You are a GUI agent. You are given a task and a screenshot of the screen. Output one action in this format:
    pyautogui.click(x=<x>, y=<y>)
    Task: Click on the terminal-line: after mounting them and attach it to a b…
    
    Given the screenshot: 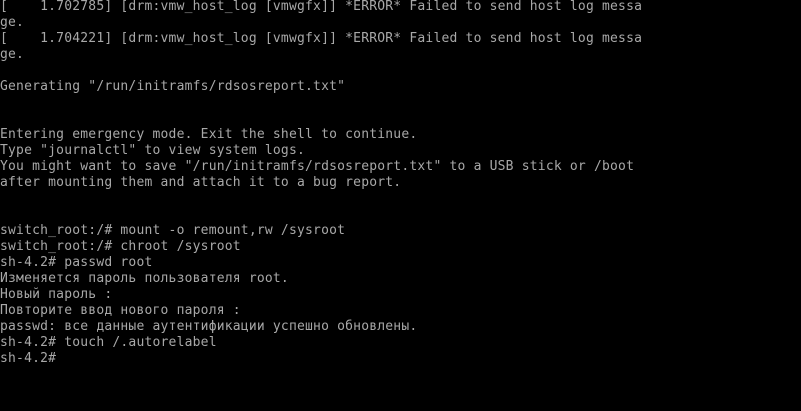 What is the action you would take?
    pyautogui.click(x=201, y=182)
    